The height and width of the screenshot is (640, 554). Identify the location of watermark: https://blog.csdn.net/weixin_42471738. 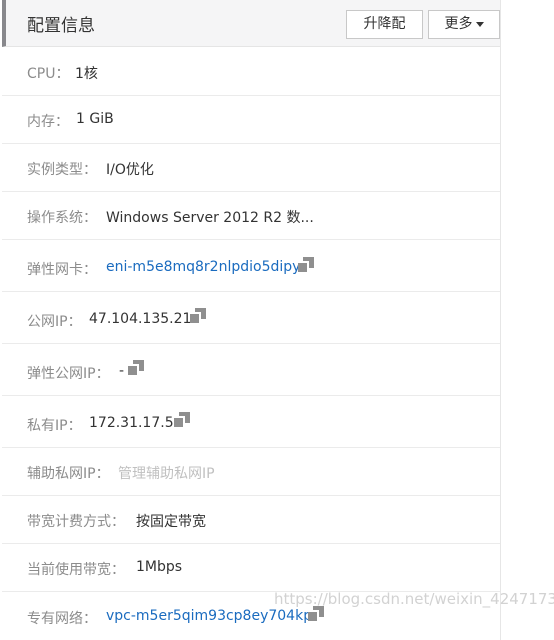
(414, 599).